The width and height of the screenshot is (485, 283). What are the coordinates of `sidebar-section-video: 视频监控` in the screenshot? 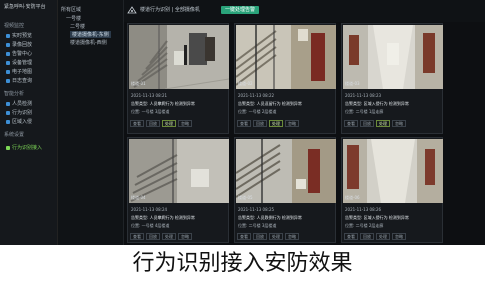 It's located at (14, 25).